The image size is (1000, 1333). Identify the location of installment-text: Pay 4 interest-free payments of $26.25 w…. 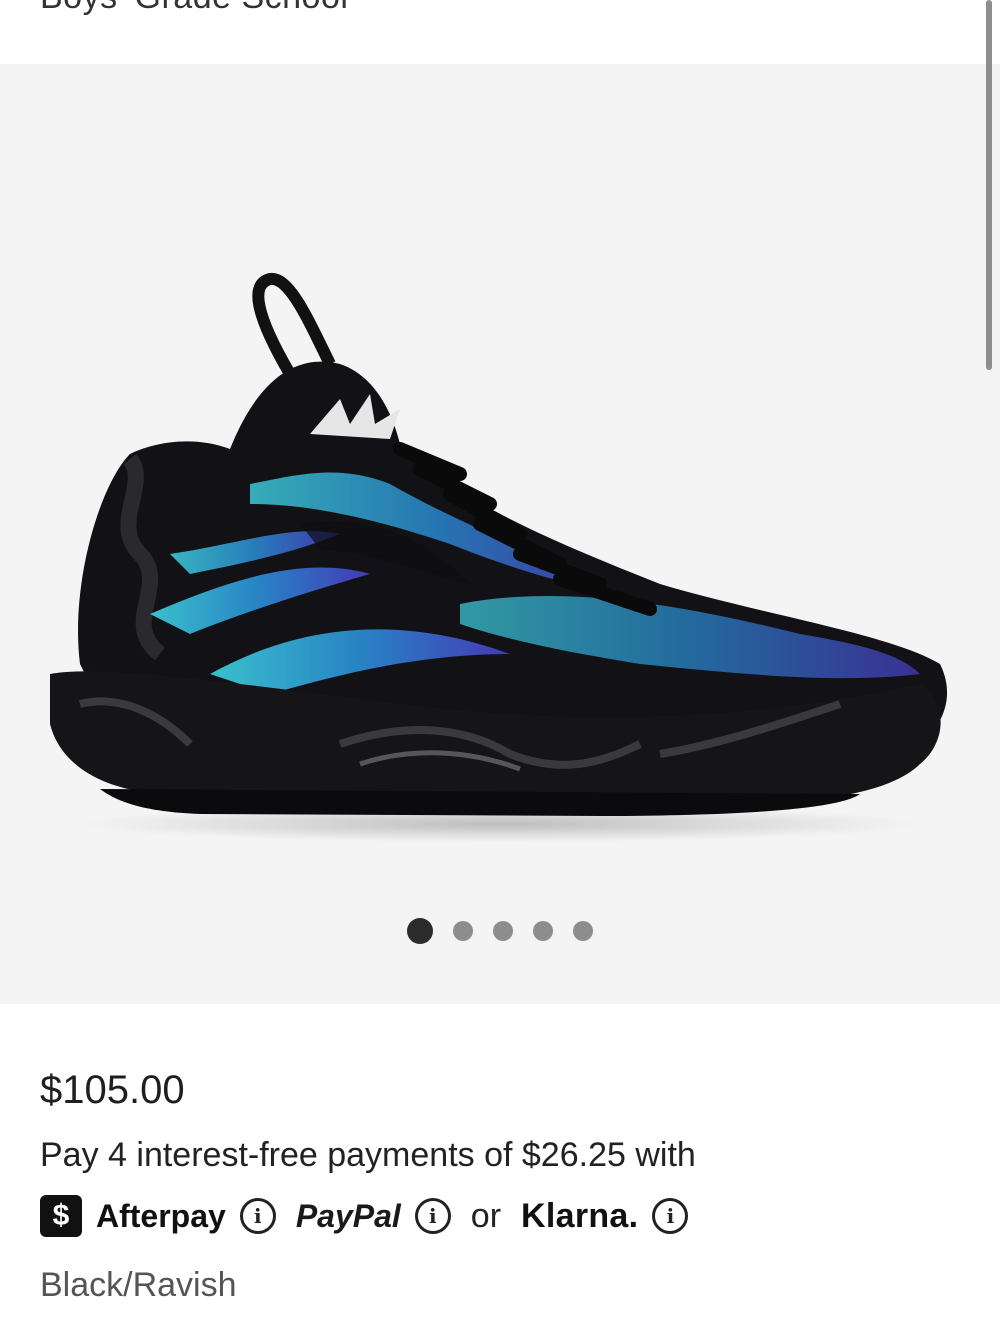
(368, 1155).